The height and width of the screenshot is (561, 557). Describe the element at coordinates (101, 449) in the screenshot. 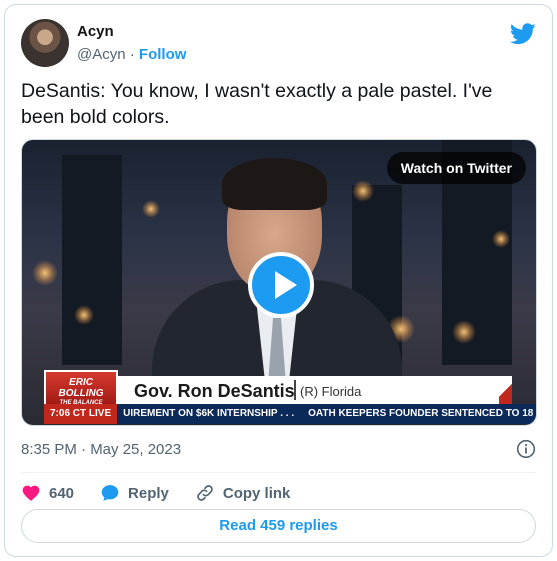

I see `tweet-timestamp: 8:35 PM · May 25, 2023` at that location.